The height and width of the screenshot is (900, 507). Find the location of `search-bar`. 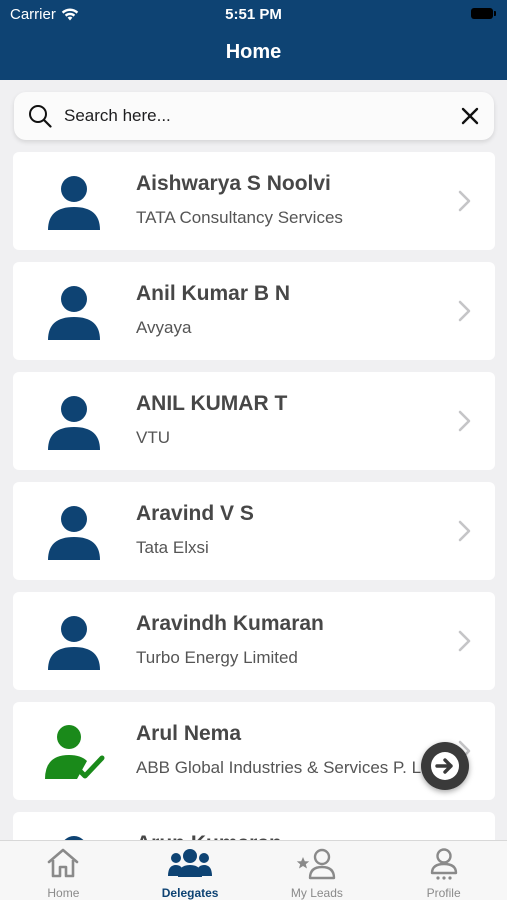

search-bar is located at coordinates (254, 116).